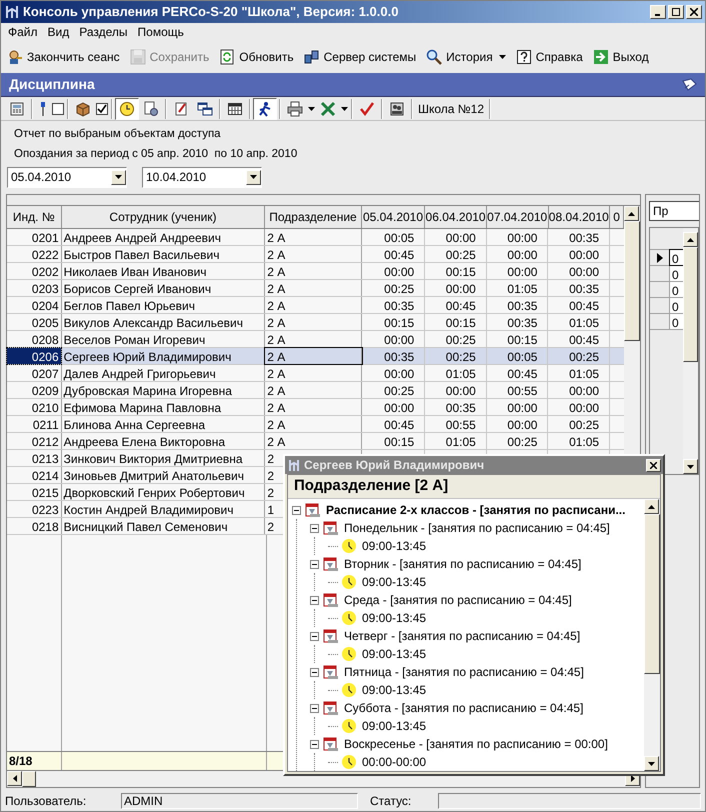 The image size is (706, 812). I want to click on schedule-label: Четверг - [занятия по расписанию = 04:45], so click(462, 636).